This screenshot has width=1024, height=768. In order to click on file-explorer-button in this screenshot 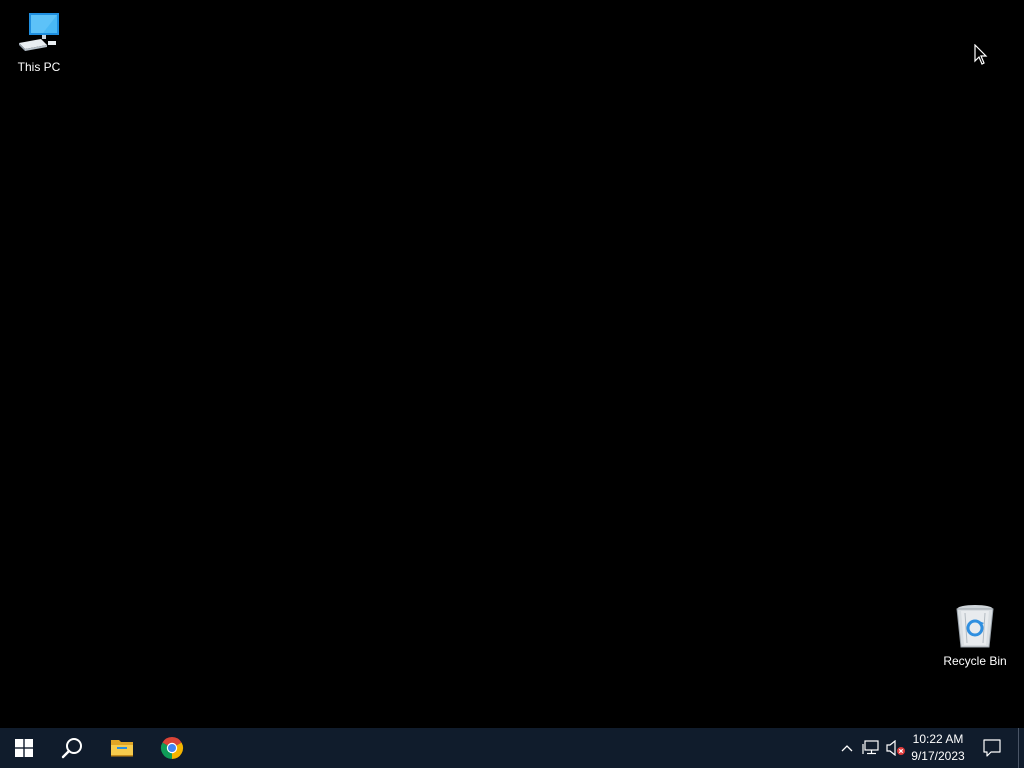, I will do `click(122, 748)`.